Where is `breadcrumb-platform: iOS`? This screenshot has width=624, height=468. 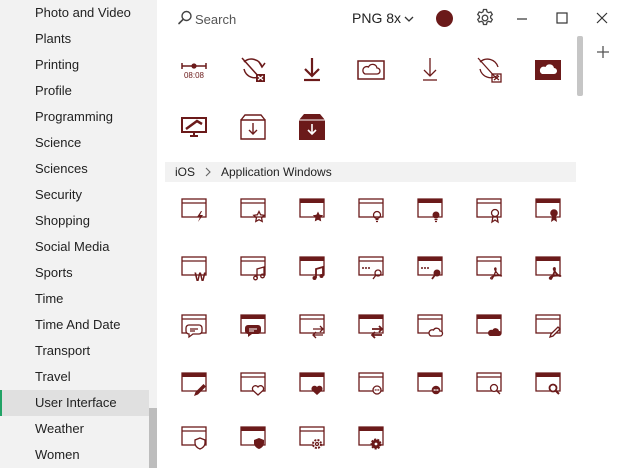
breadcrumb-platform: iOS is located at coordinates (185, 172).